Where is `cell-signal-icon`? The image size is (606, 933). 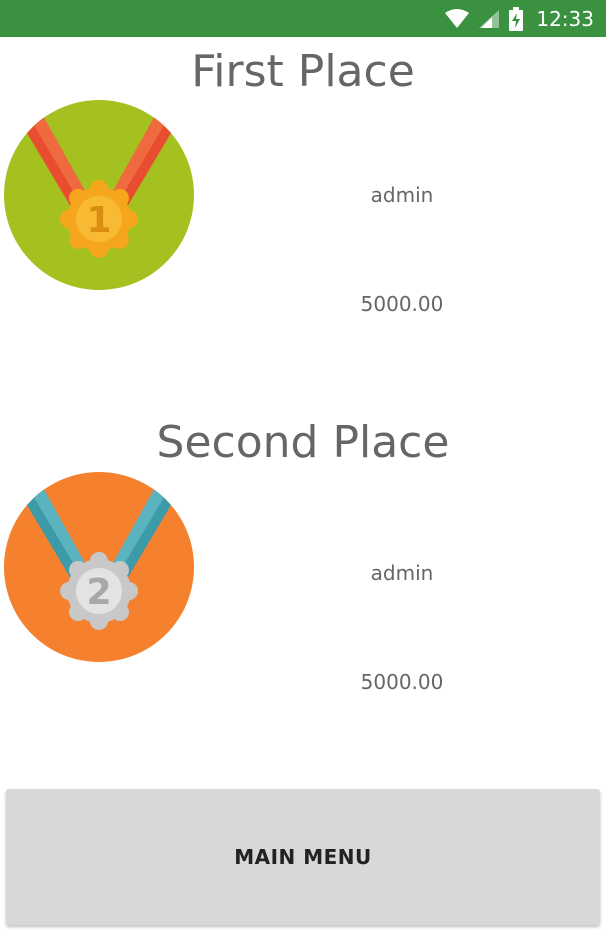 cell-signal-icon is located at coordinates (489, 19).